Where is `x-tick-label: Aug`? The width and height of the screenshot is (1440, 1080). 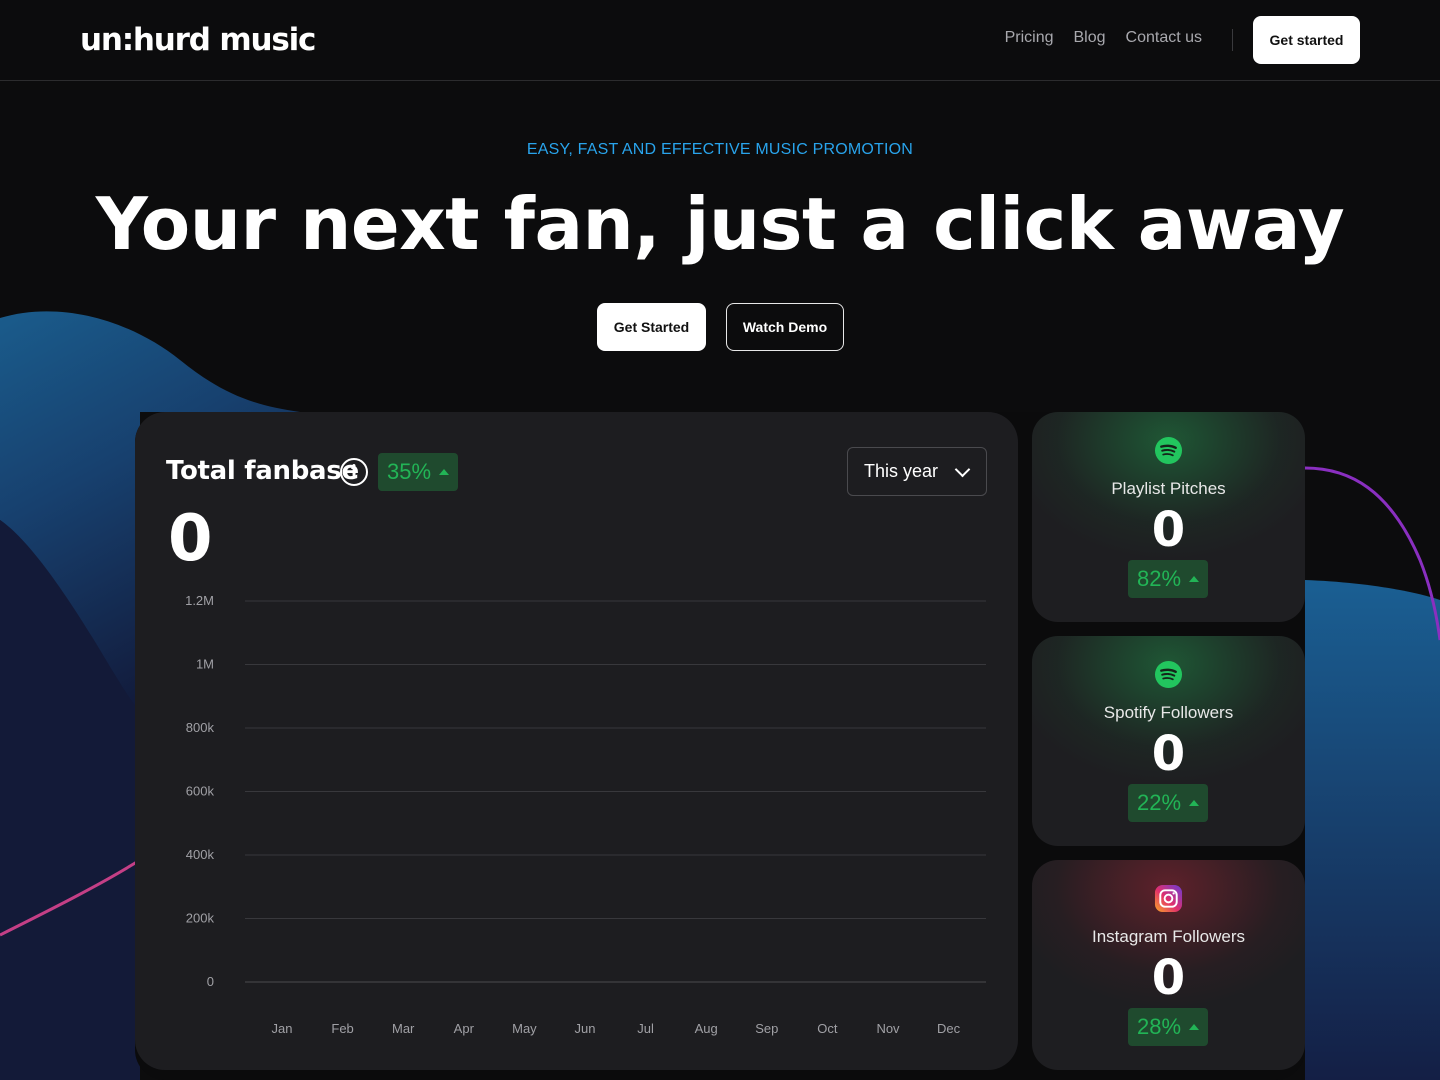
x-tick-label: Aug is located at coordinates (706, 1028).